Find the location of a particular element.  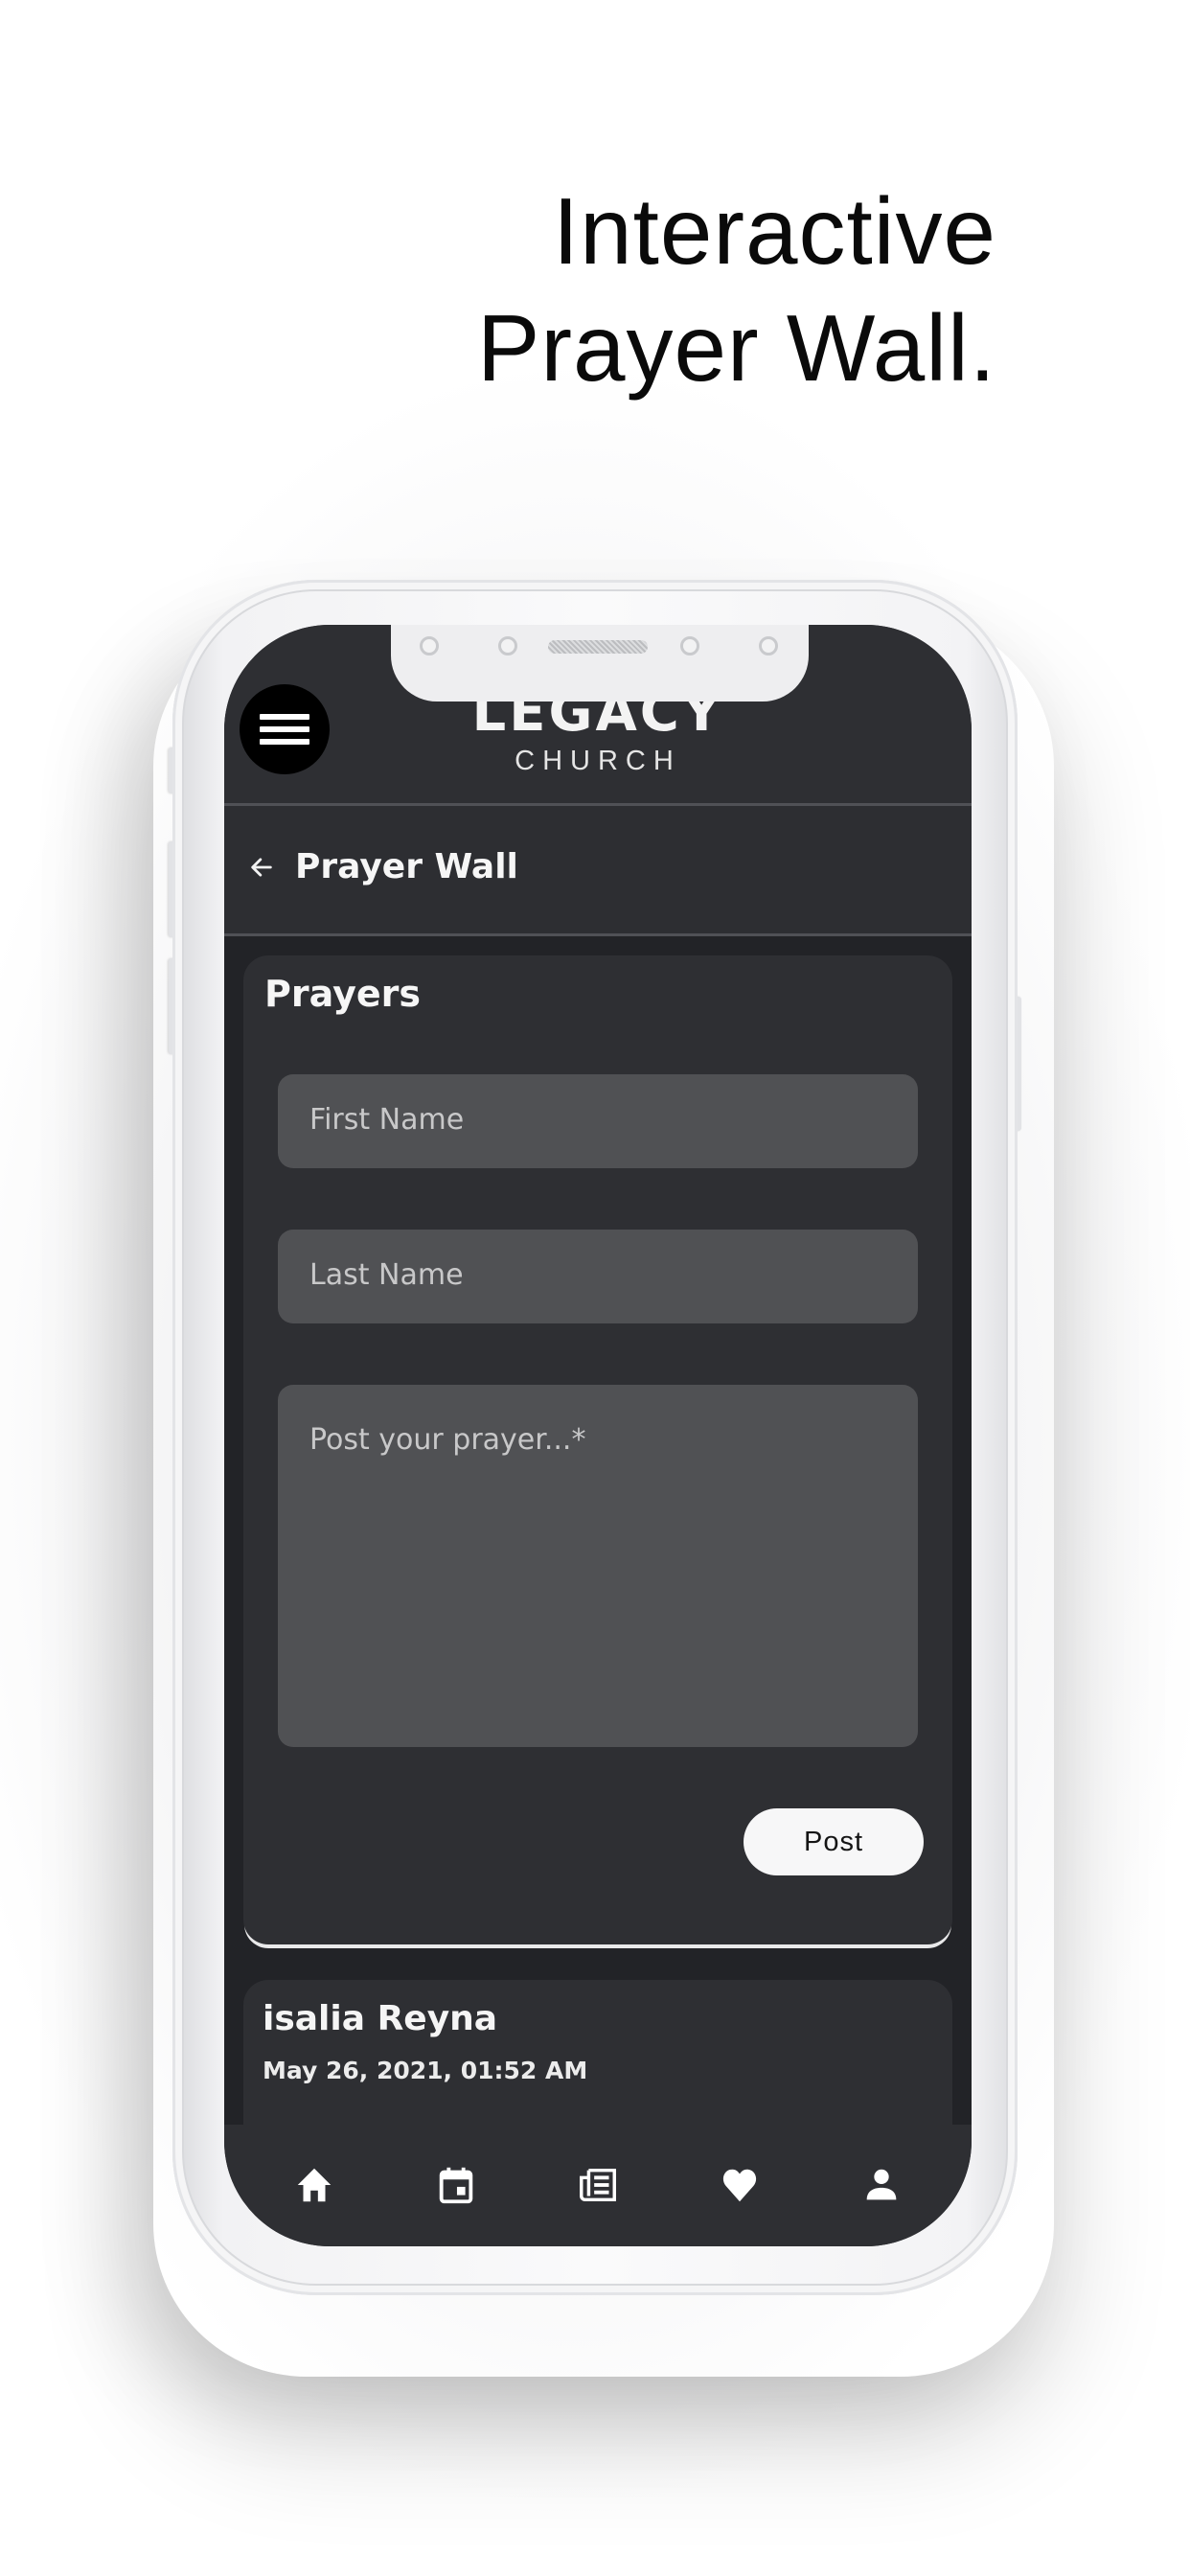

marketing-headline: Interactive Prayer Wall. is located at coordinates (736, 289).